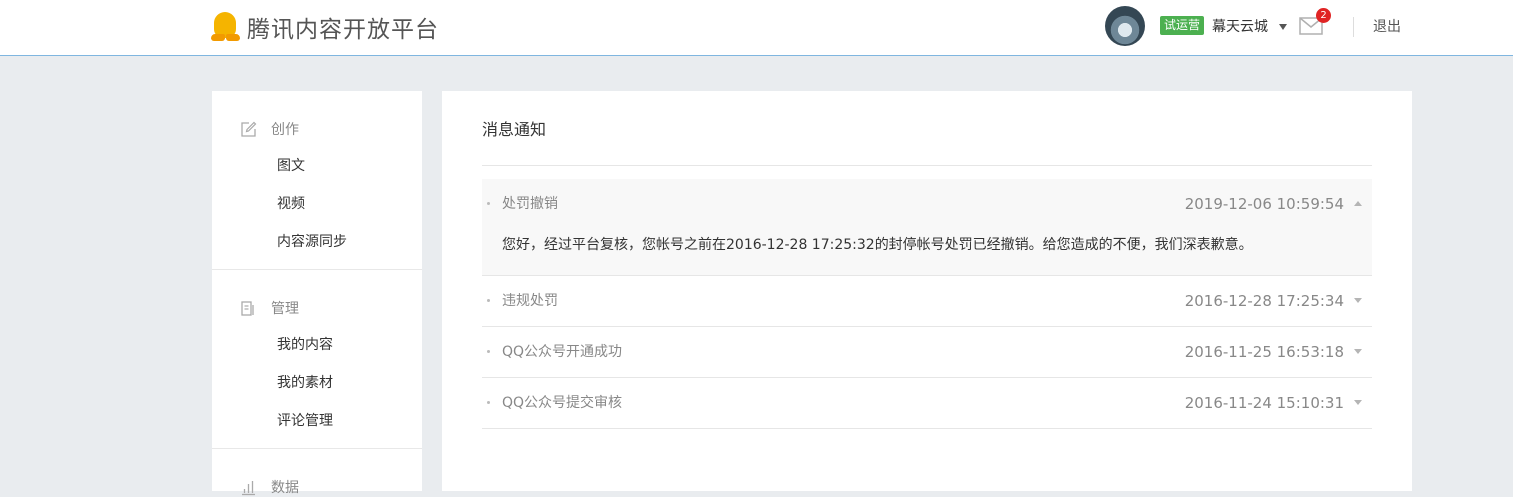 The height and width of the screenshot is (497, 1513). I want to click on sidebar-group-label: 创作, so click(285, 130).